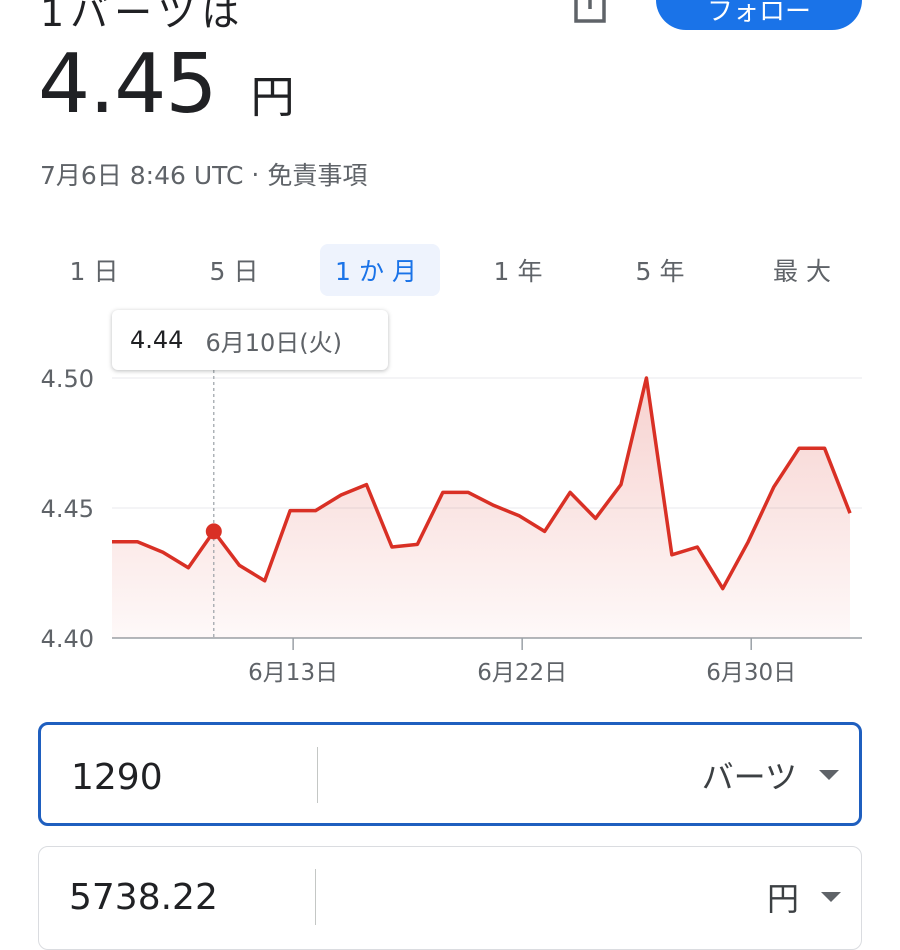 The image size is (900, 950). I want to click on page-title: 1バーツは, so click(143, 17).